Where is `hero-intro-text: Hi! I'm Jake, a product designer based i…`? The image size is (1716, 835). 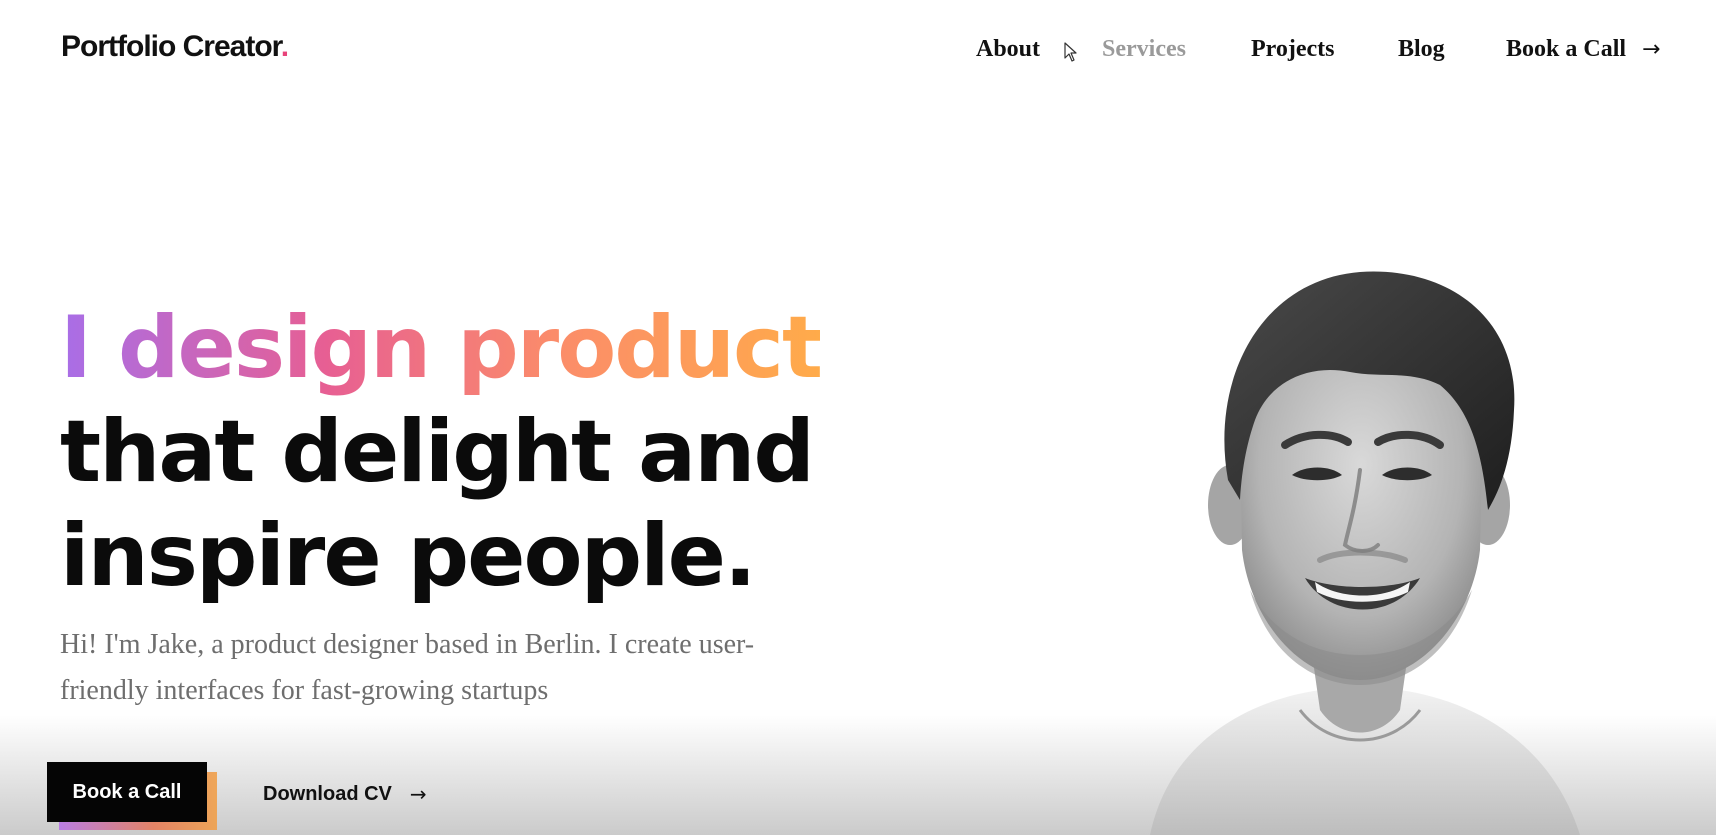 hero-intro-text: Hi! I'm Jake, a product designer based i… is located at coordinates (407, 667).